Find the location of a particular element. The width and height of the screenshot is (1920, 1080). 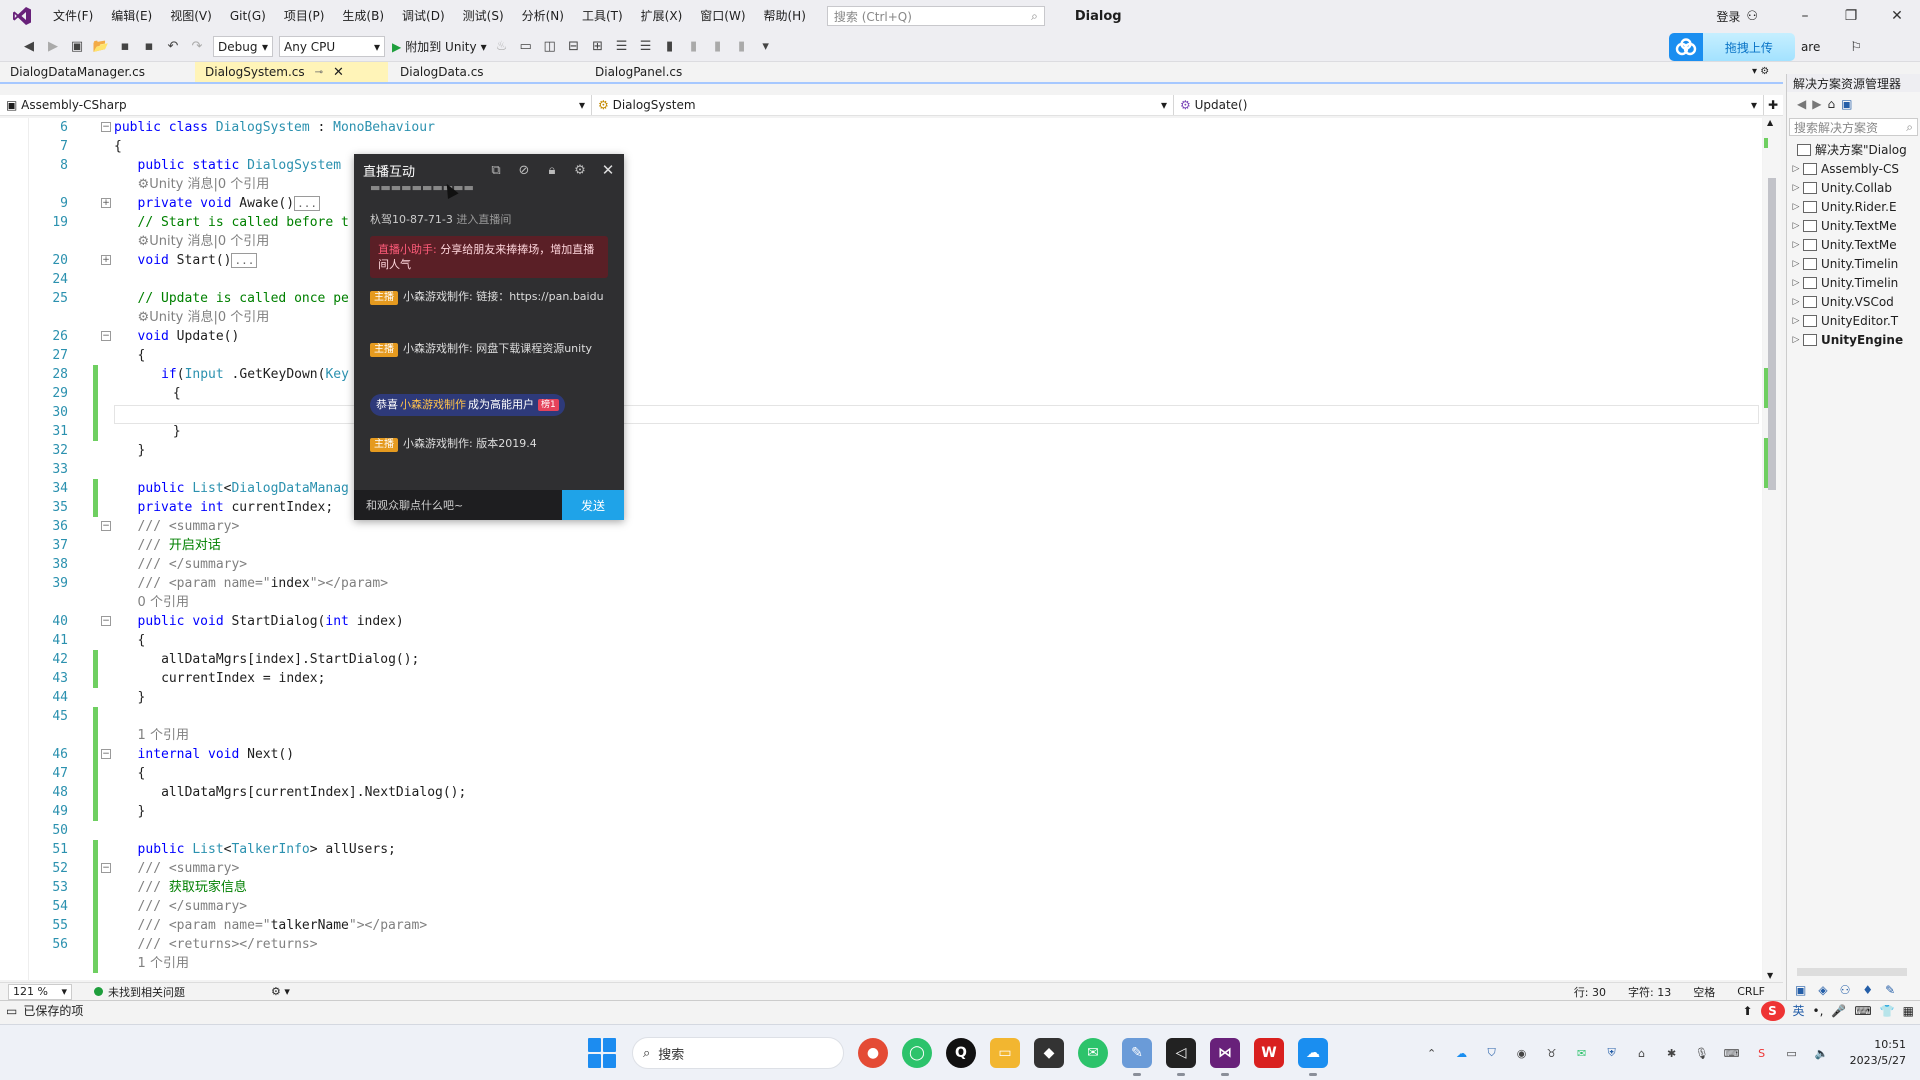

git-changes-icon: ◈ is located at coordinates (1822, 990).